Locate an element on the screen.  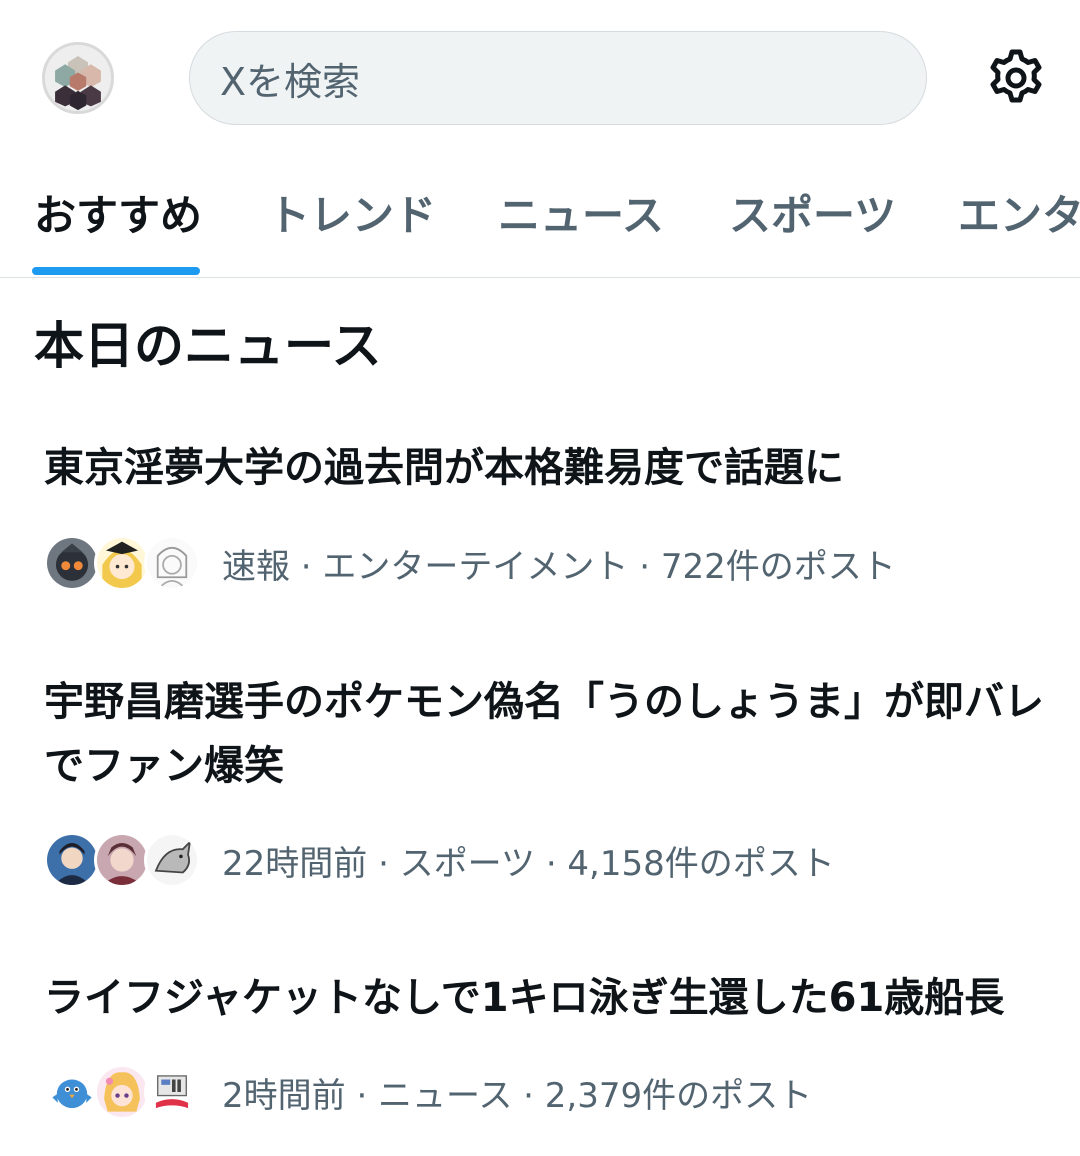
gear-icon is located at coordinates (1016, 76).